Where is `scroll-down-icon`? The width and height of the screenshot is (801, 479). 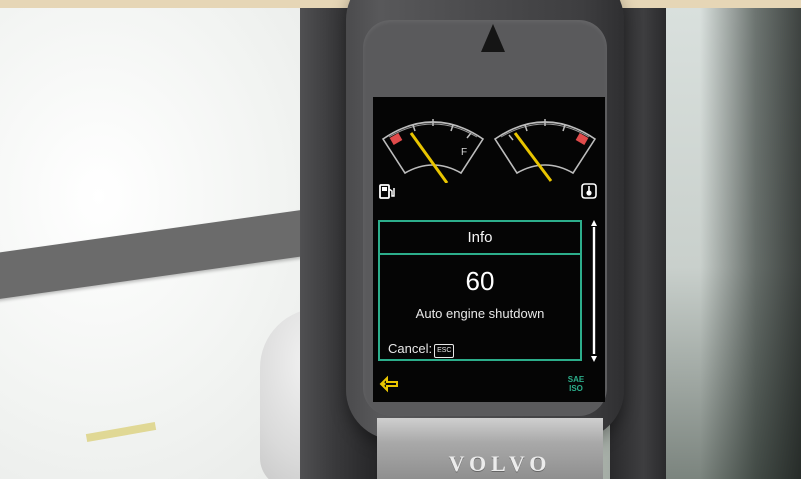
scroll-down-icon is located at coordinates (594, 359).